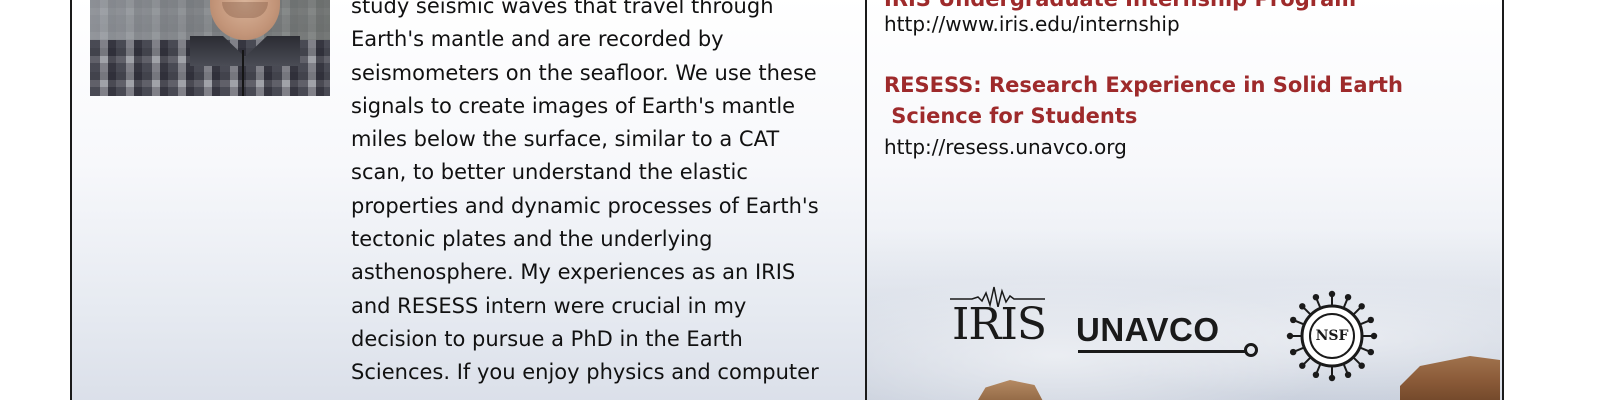 This screenshot has height=400, width=1600. I want to click on iris-logo: IRIS, so click(998, 320).